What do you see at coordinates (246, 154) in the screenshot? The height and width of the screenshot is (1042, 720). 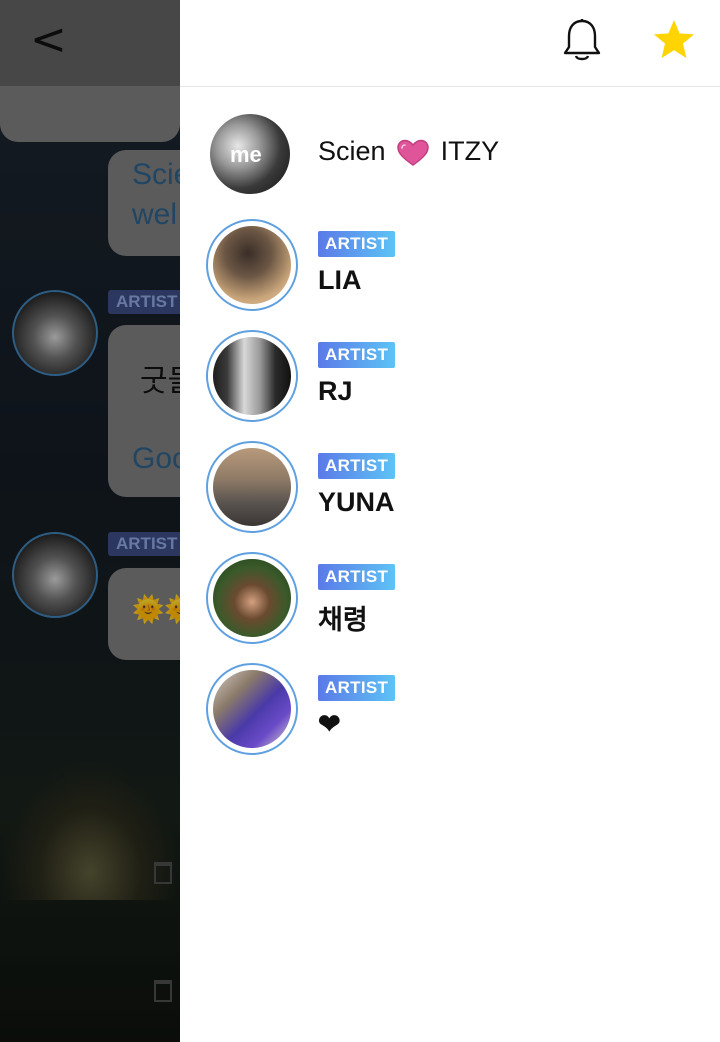 I see `me-label: me` at bounding box center [246, 154].